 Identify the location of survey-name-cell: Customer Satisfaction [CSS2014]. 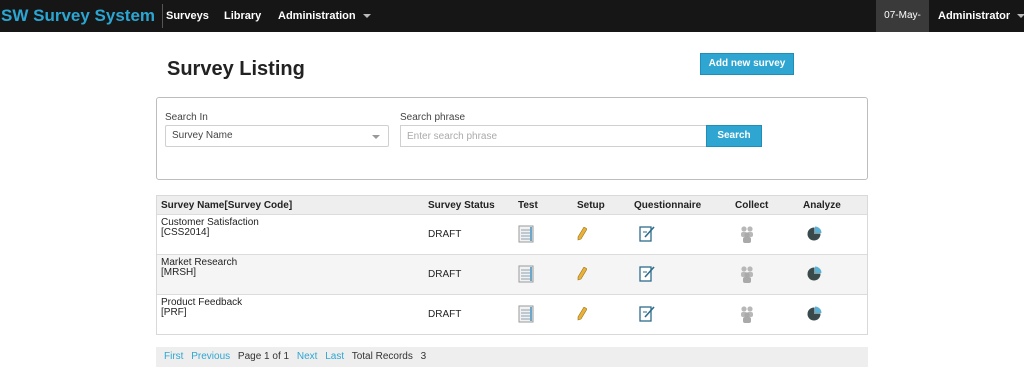
(210, 228).